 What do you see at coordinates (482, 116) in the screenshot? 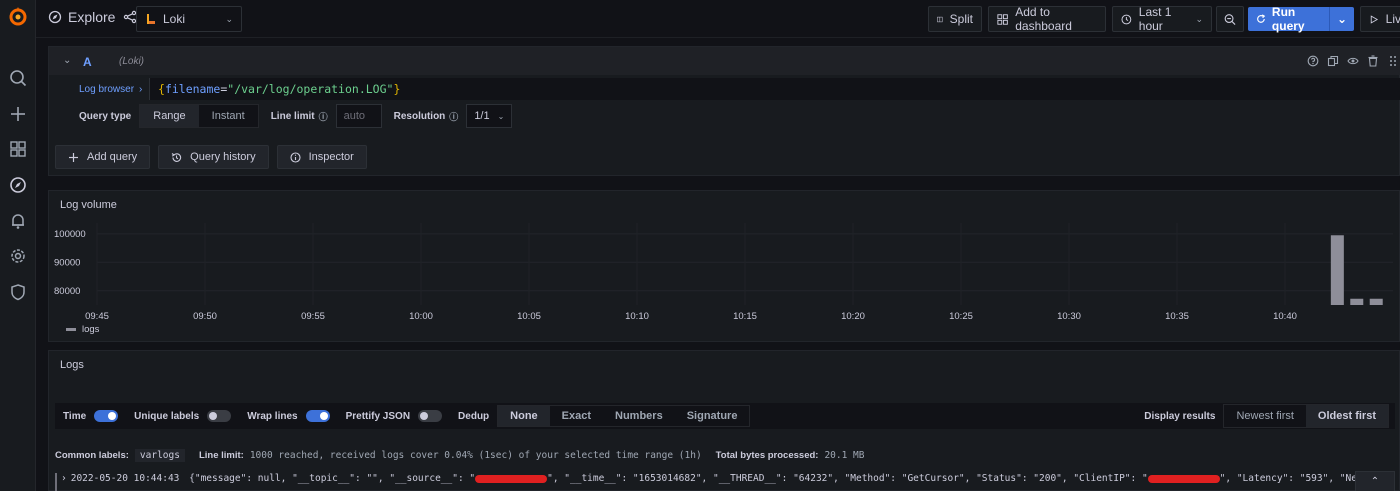
I see `resolution-value: 1/1` at bounding box center [482, 116].